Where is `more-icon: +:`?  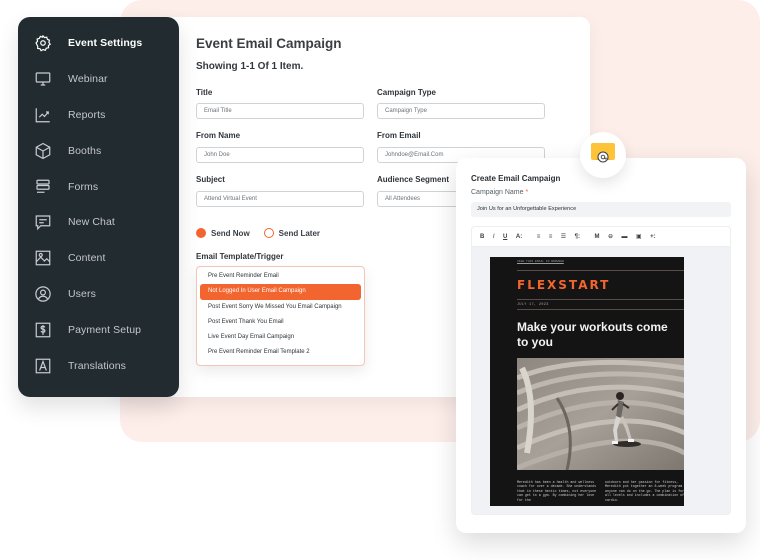 more-icon: +: is located at coordinates (653, 237).